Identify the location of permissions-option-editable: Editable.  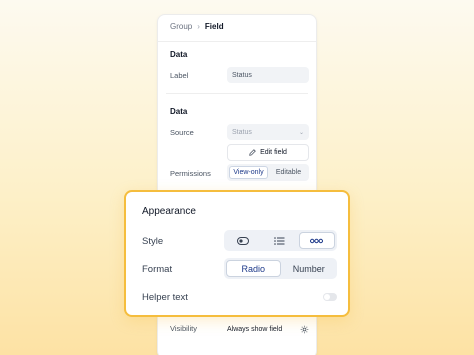
(288, 172).